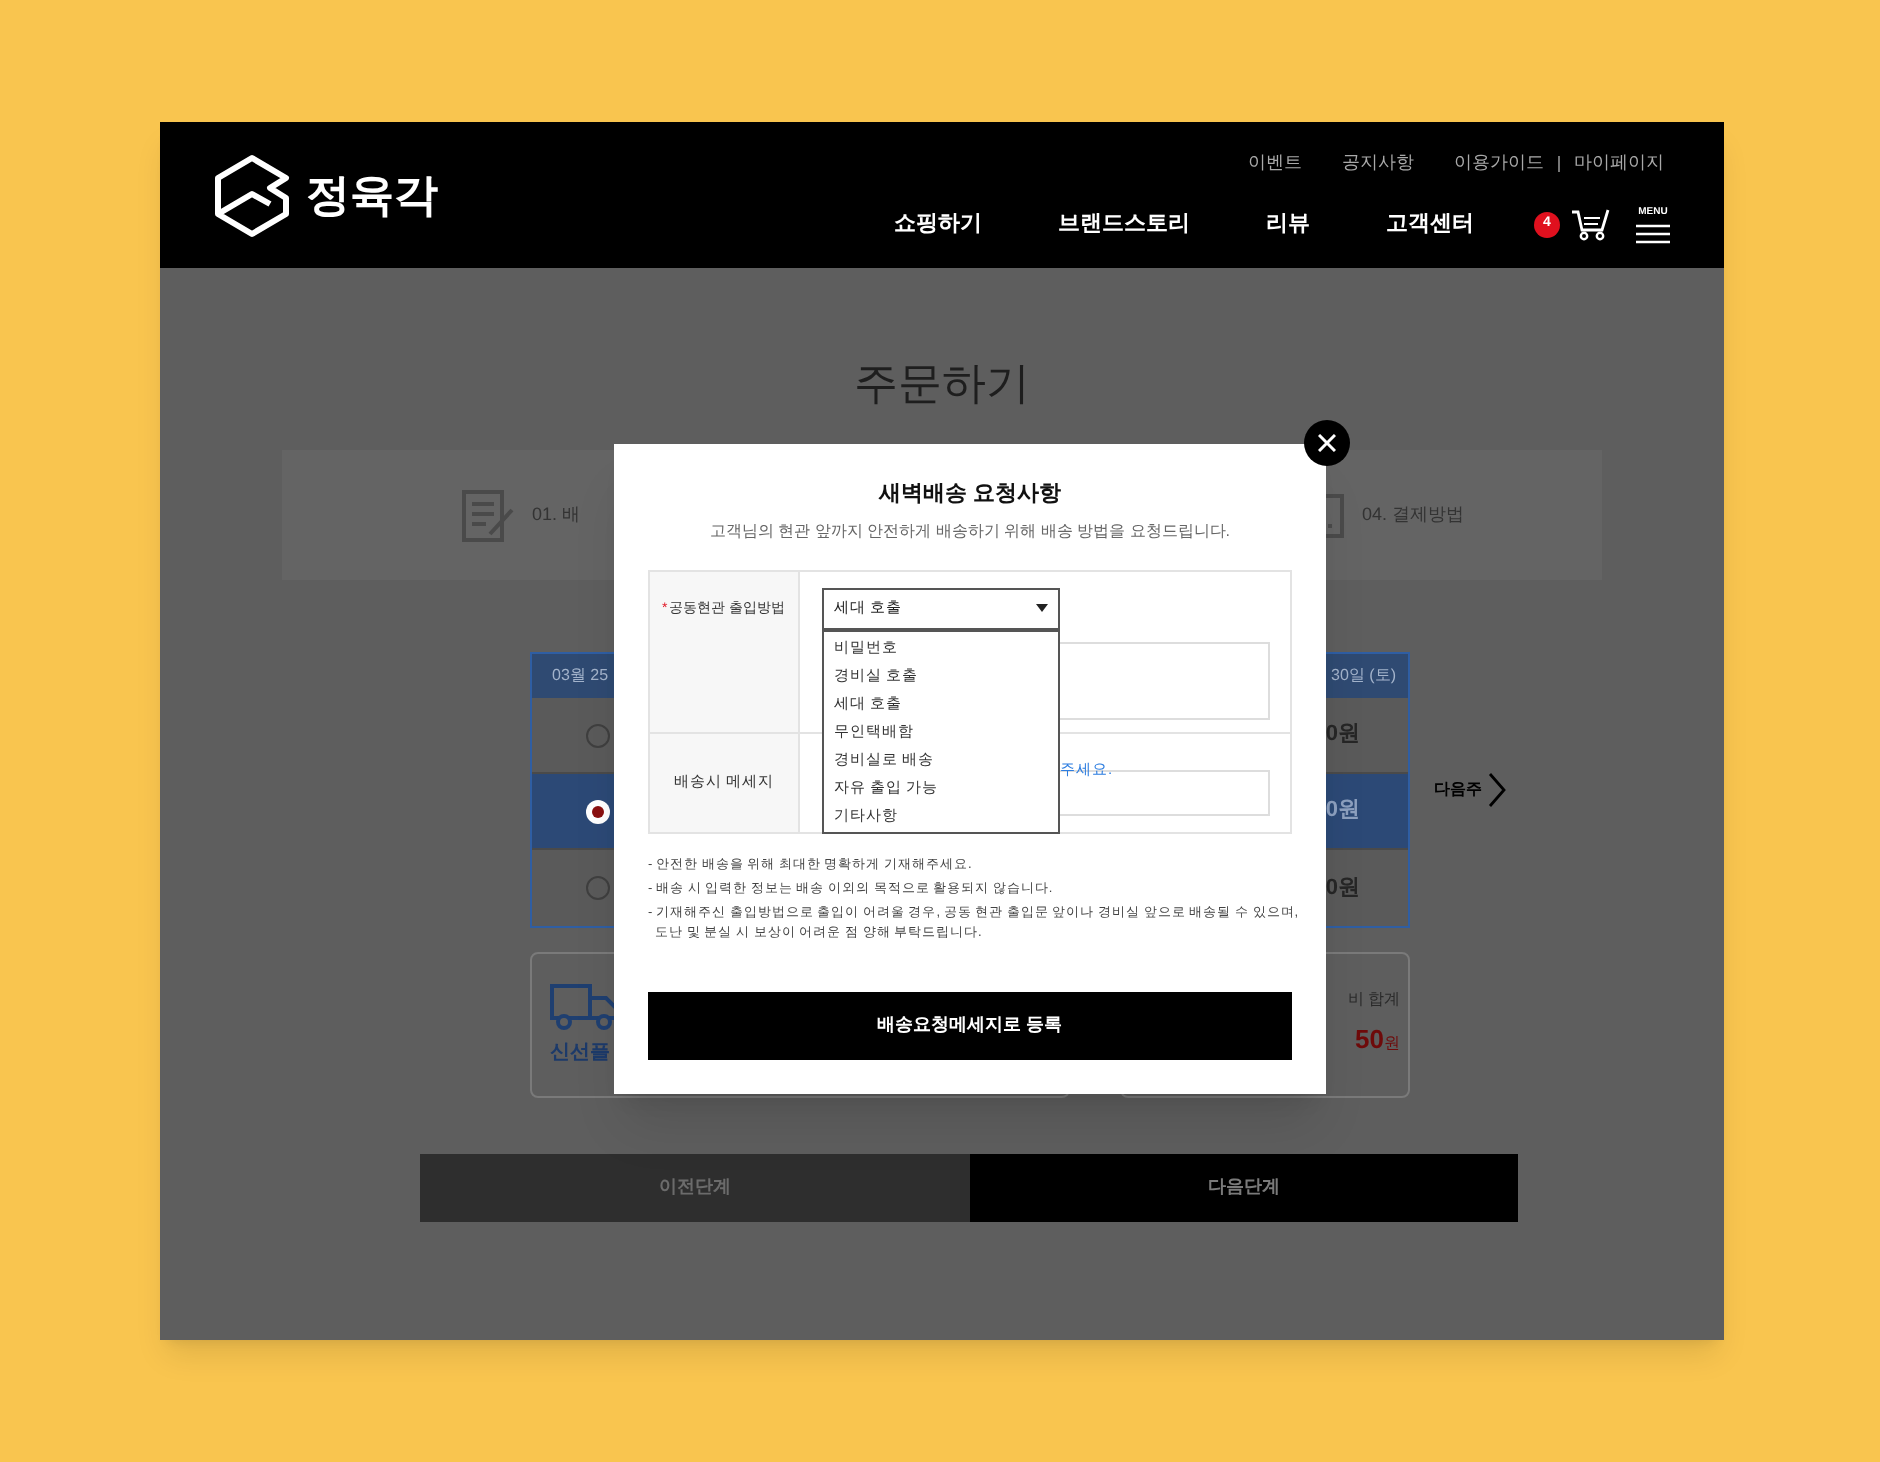  What do you see at coordinates (970, 495) in the screenshot?
I see `modal-title: 새벽배송 요청사항` at bounding box center [970, 495].